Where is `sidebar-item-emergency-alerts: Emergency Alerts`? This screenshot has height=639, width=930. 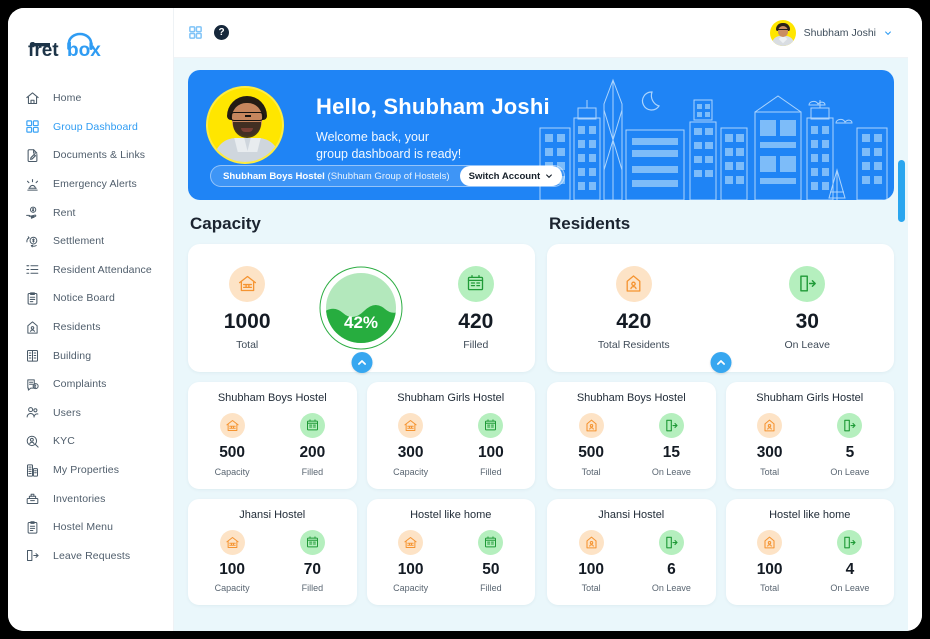
sidebar-item-emergency-alerts: Emergency Alerts is located at coordinates (91, 184).